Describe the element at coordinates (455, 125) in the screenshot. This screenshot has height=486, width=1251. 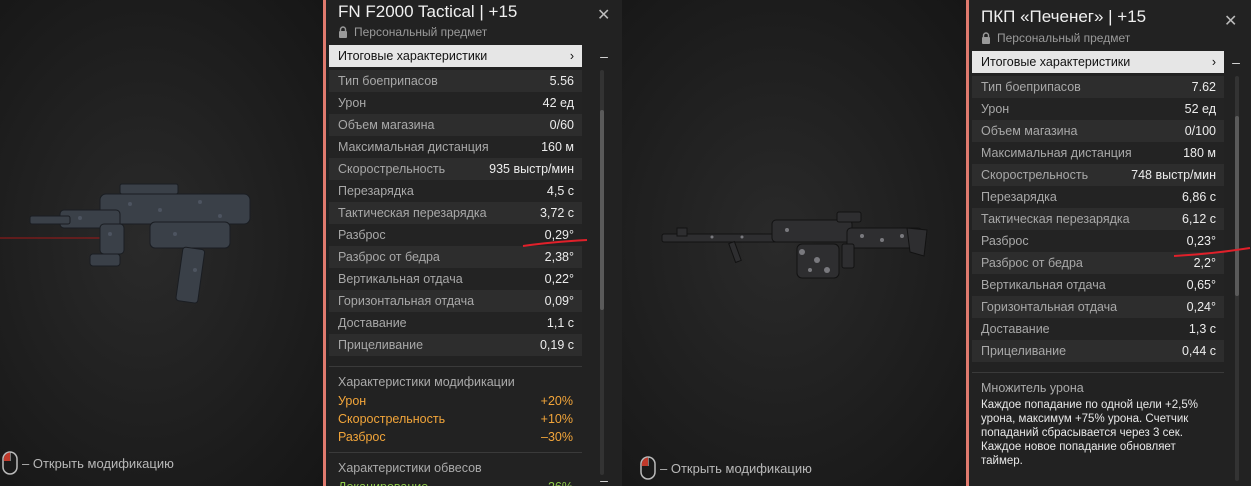
I see `stat-row: Объем магазина 0/60` at that location.